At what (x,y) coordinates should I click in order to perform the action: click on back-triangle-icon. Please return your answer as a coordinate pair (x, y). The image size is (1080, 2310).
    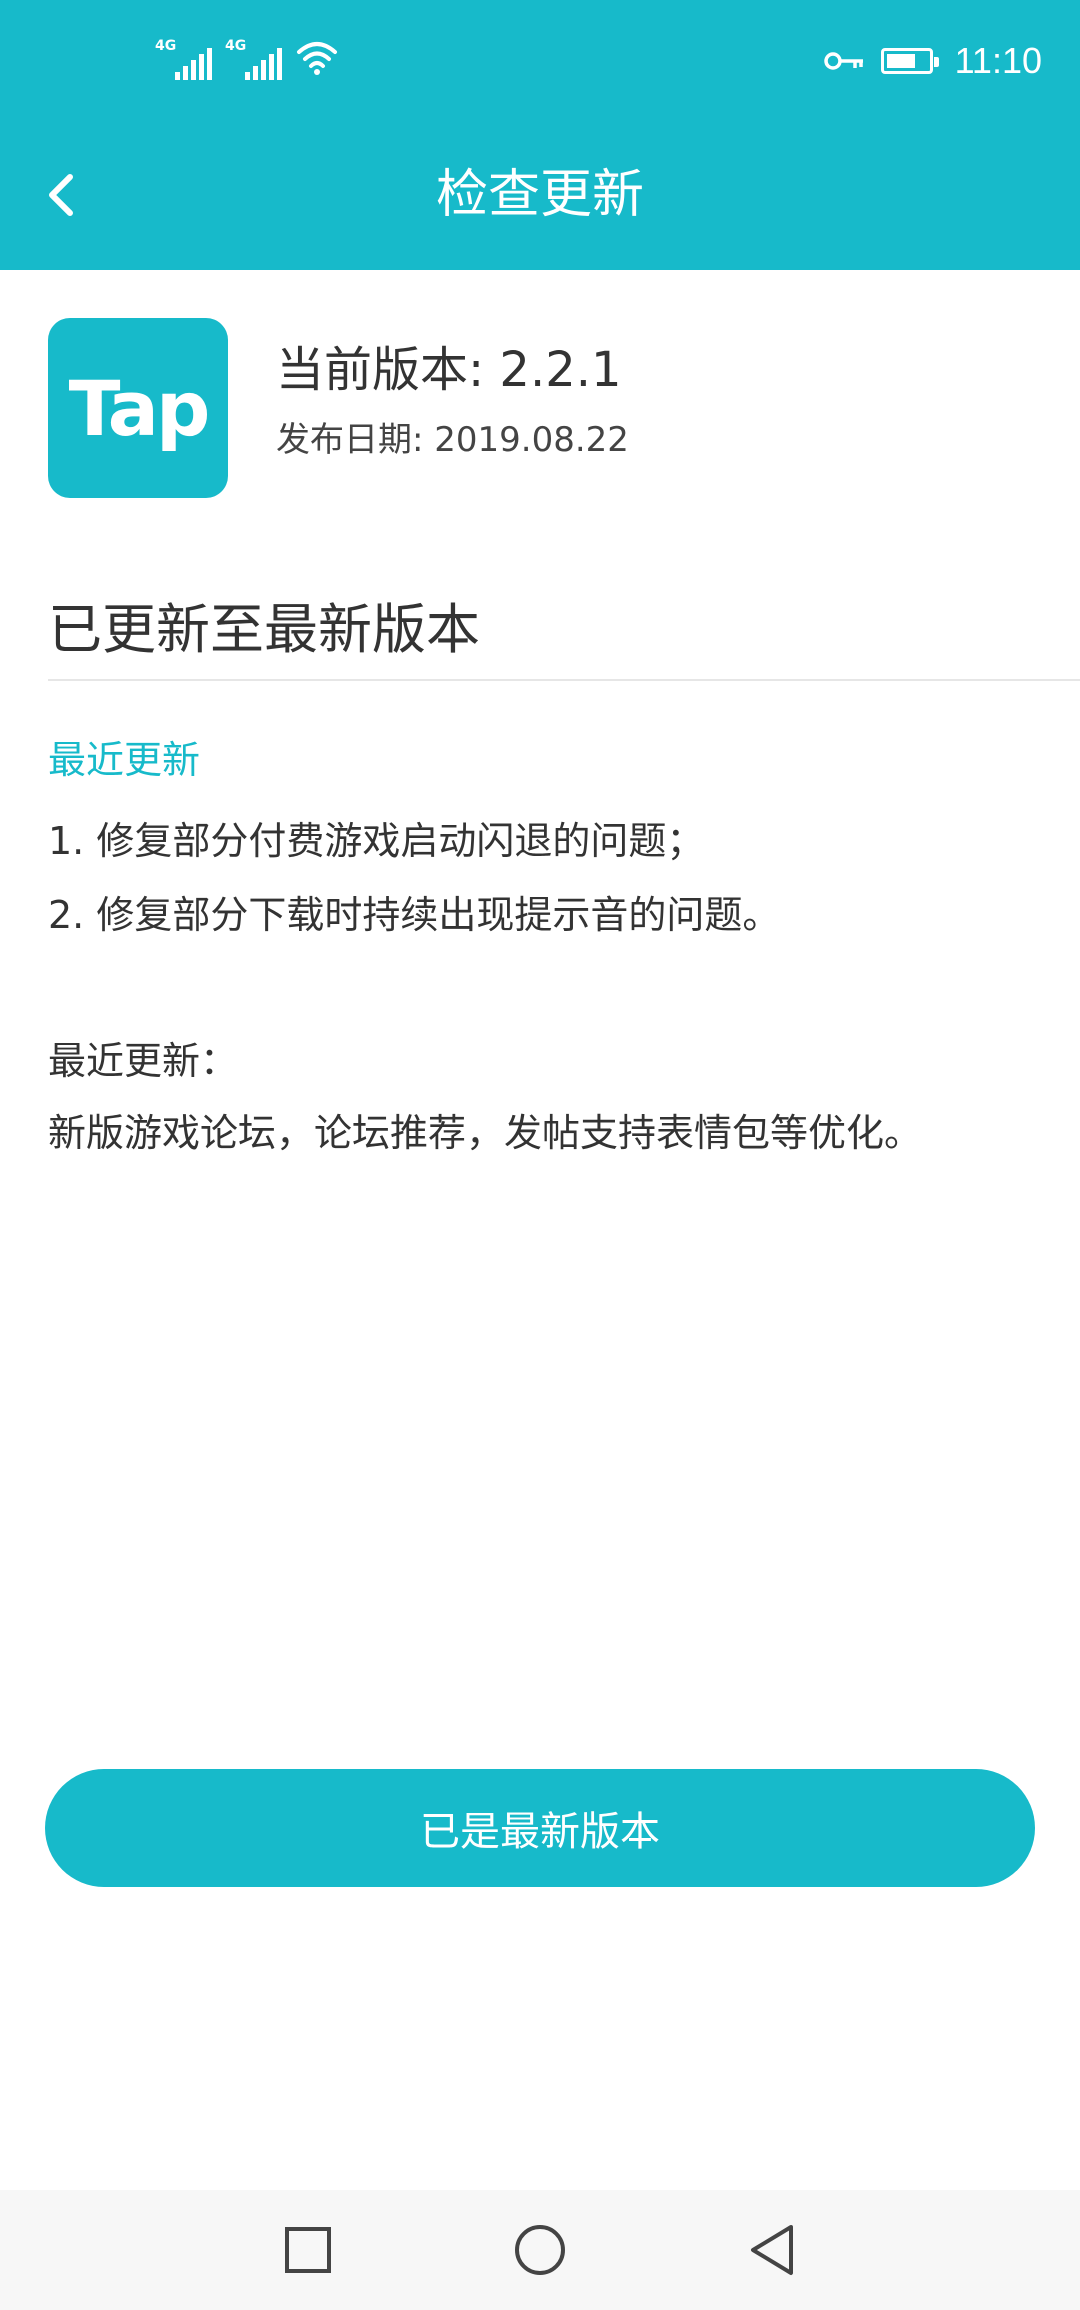
    Looking at the image, I should click on (772, 2250).